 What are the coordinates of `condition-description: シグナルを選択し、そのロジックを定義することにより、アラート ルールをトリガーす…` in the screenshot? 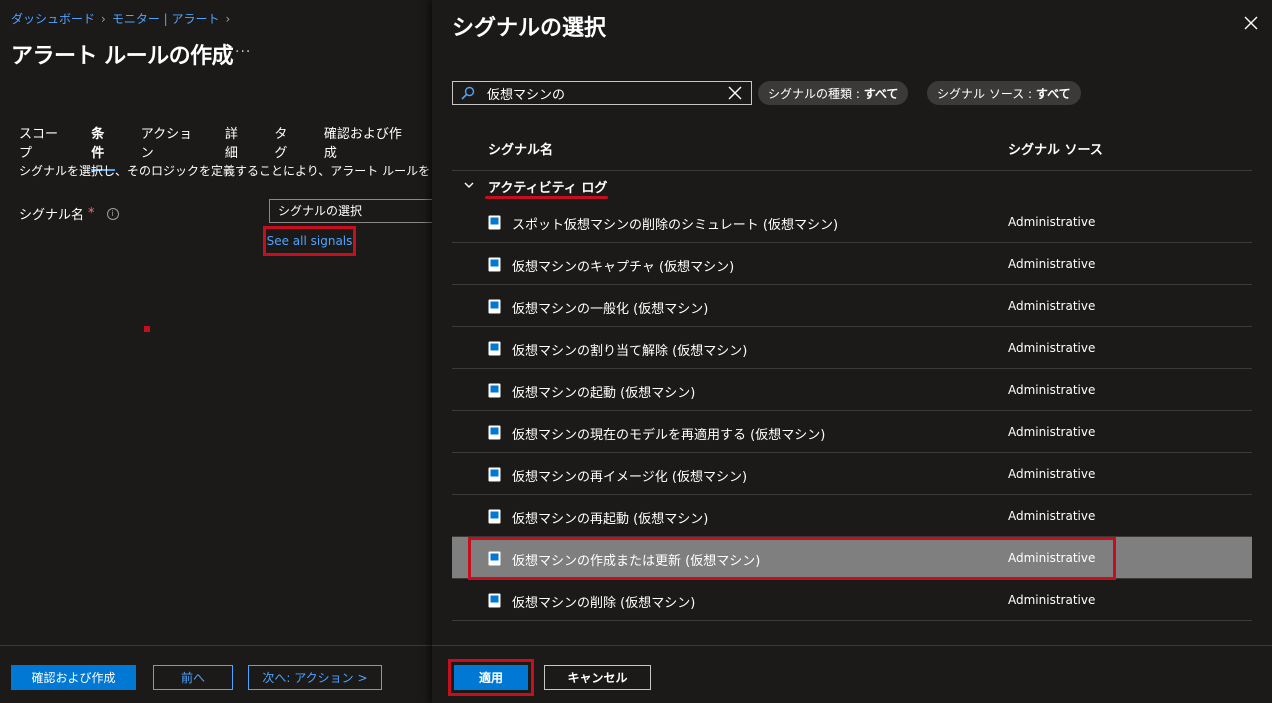 It's located at (225, 171).